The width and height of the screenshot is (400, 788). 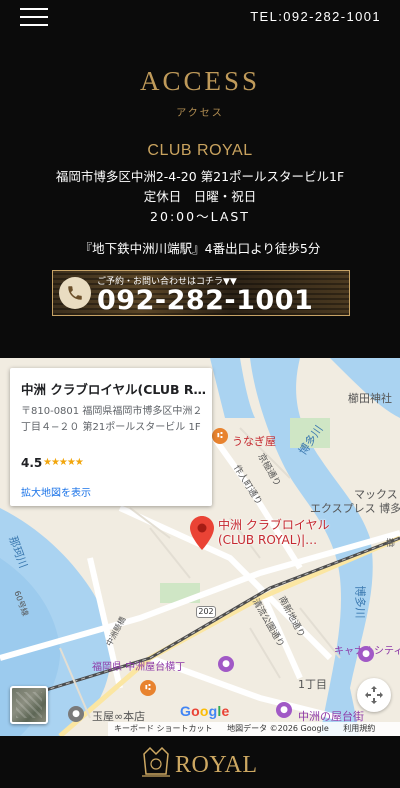 I want to click on expand-arrows-icon, so click(x=374, y=695).